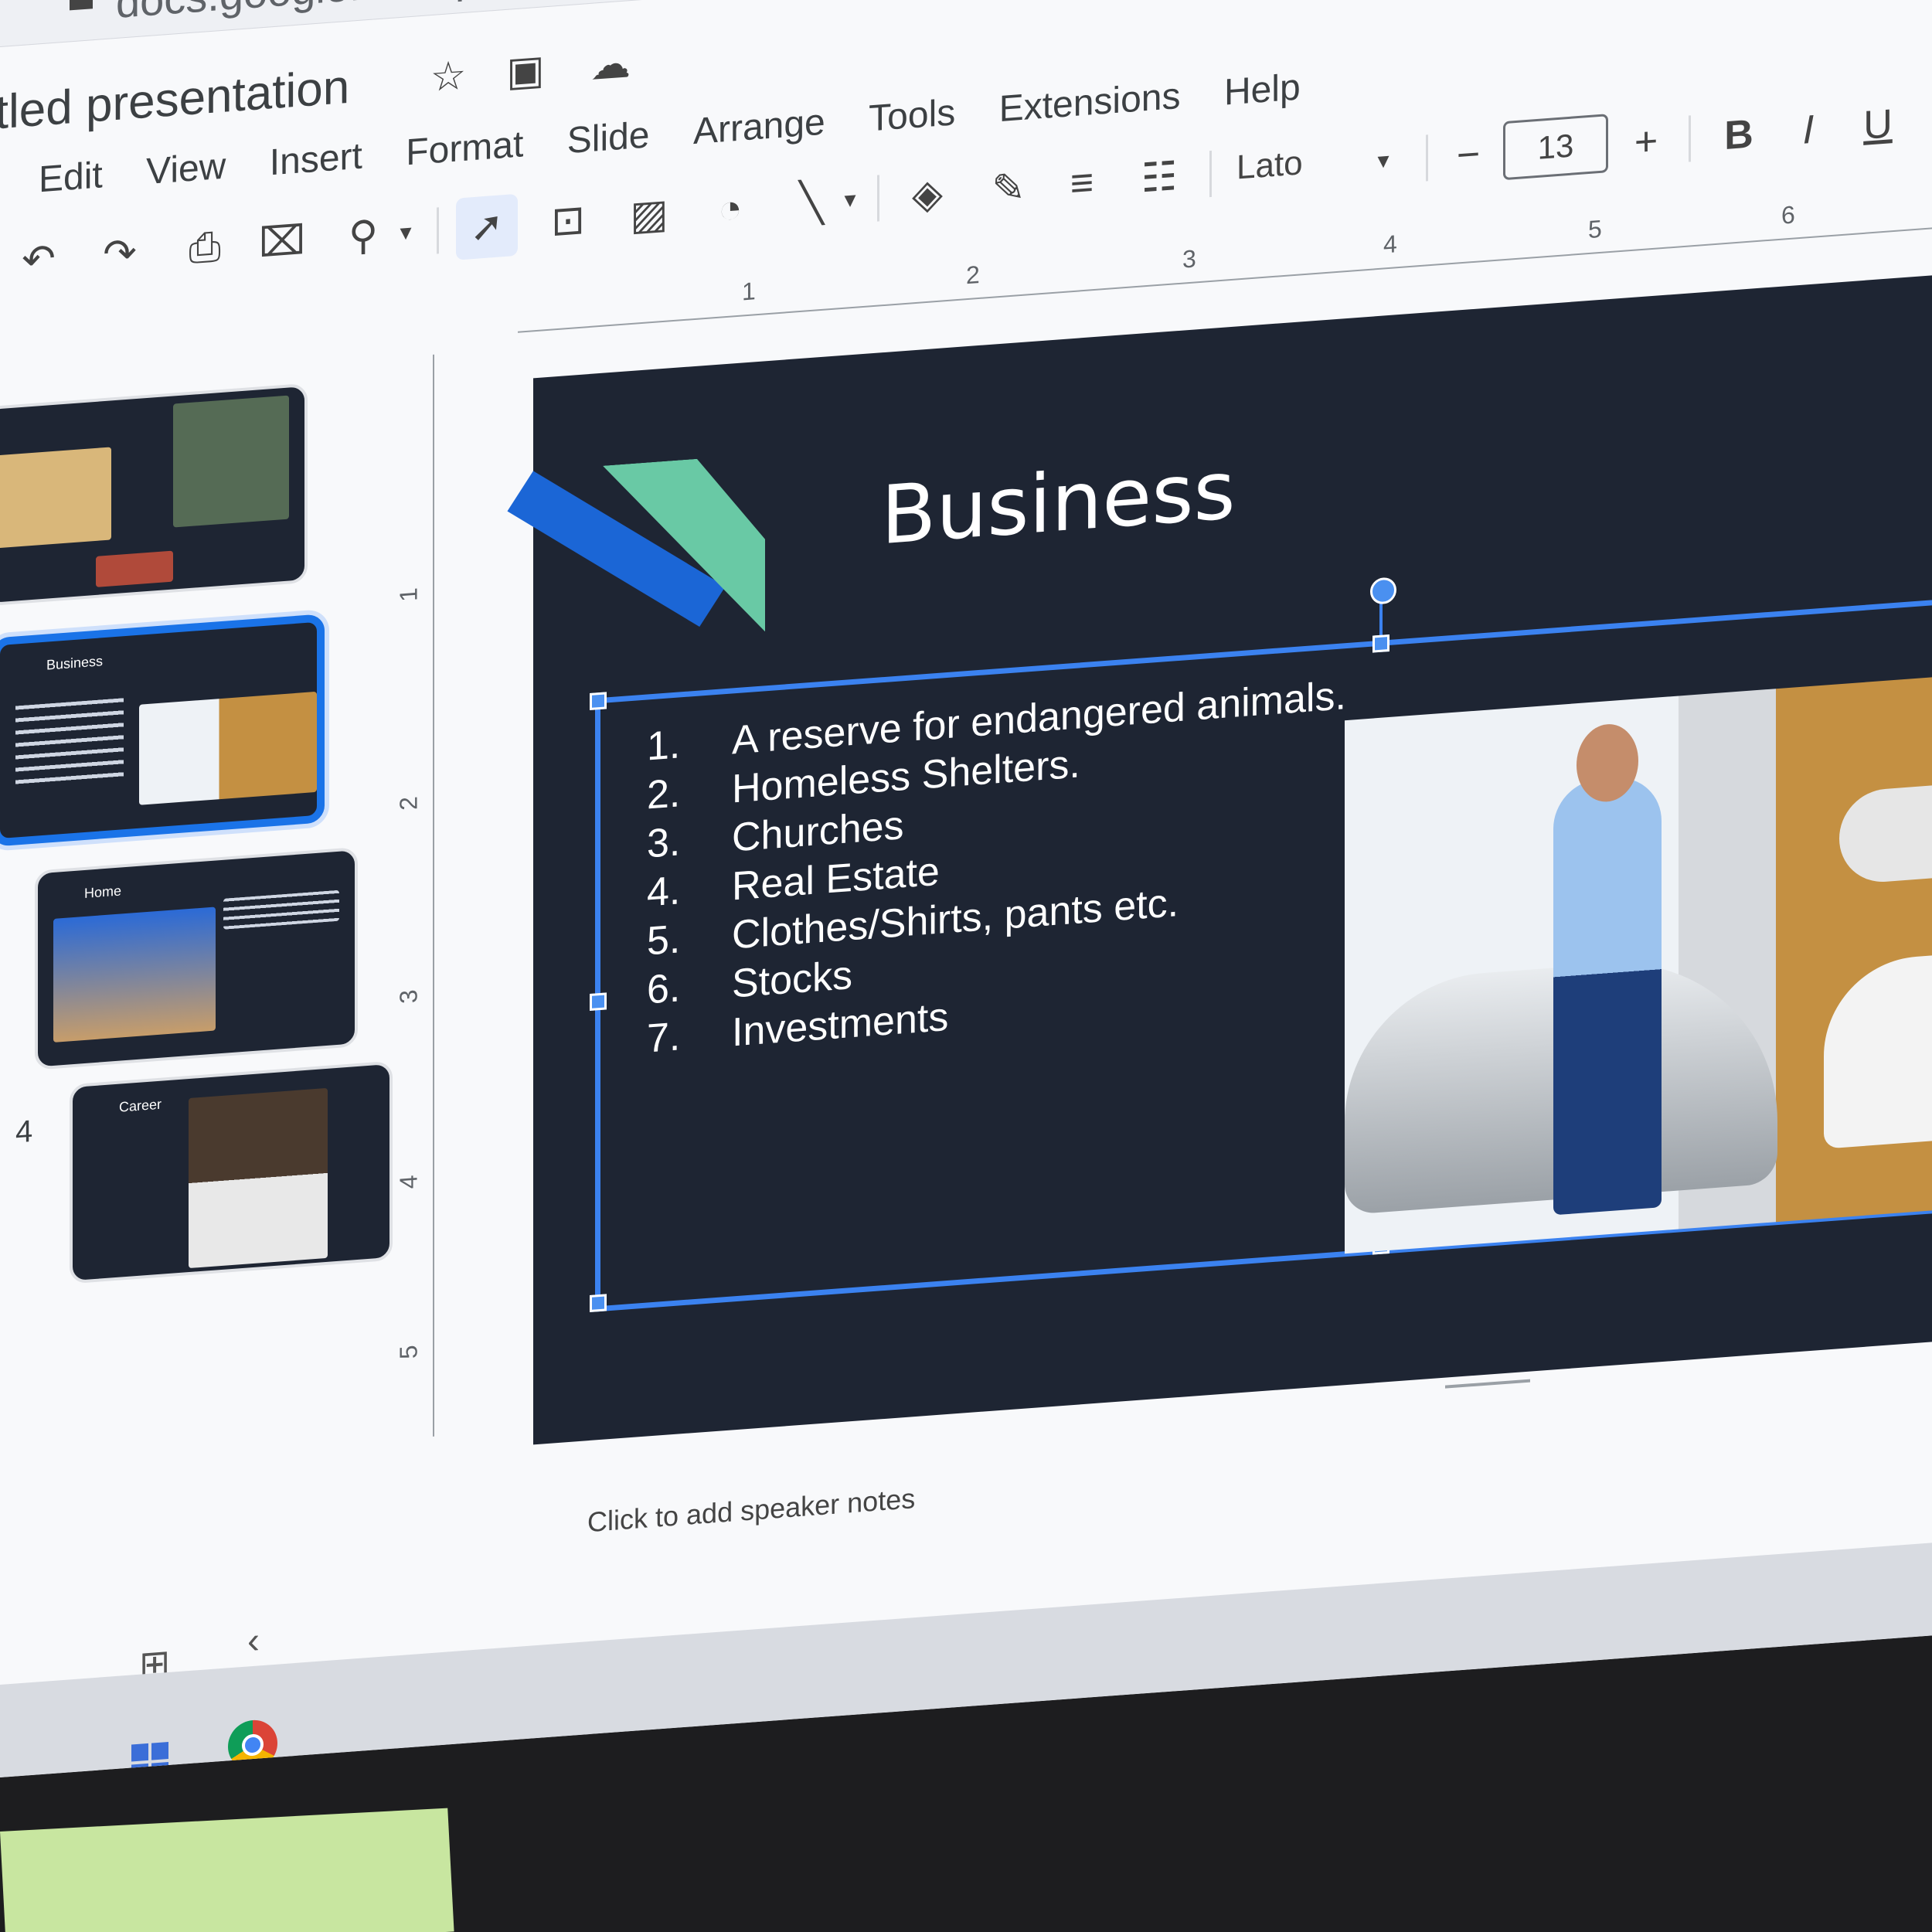  Describe the element at coordinates (812, 203) in the screenshot. I see `line-icon: ╲` at that location.